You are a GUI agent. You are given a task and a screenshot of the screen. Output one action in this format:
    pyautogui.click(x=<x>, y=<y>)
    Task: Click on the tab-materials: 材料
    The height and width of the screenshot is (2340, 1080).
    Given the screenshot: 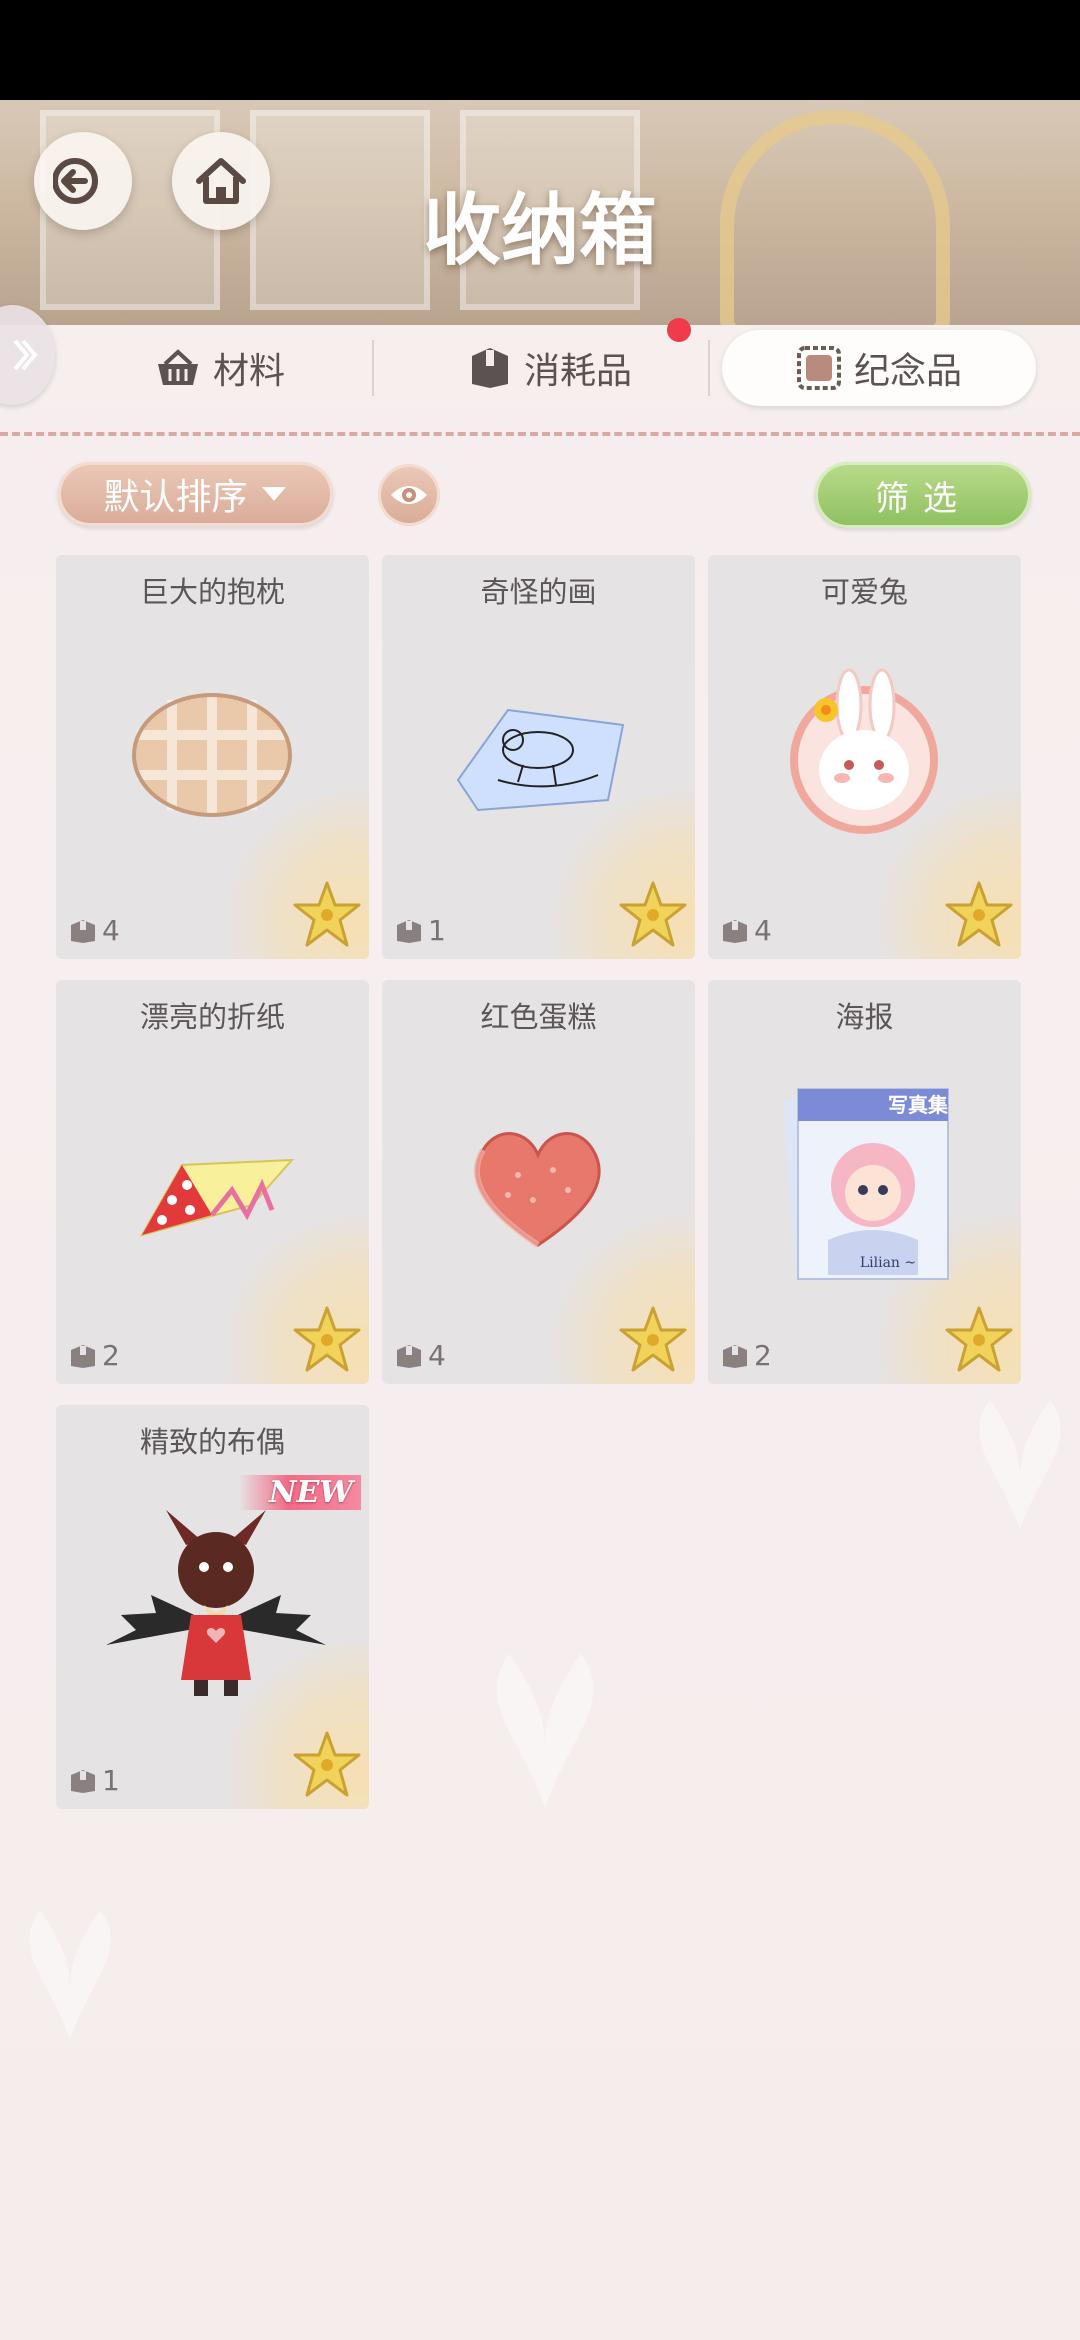 What is the action you would take?
    pyautogui.click(x=220, y=368)
    